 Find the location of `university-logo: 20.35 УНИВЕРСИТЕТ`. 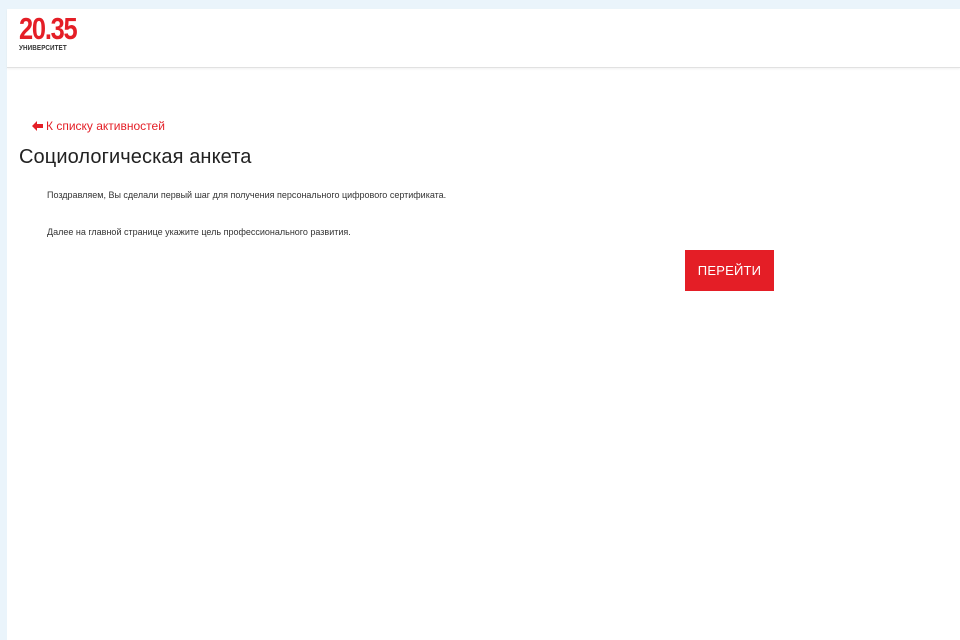

university-logo: 20.35 УНИВЕРСИТЕТ is located at coordinates (54, 32).